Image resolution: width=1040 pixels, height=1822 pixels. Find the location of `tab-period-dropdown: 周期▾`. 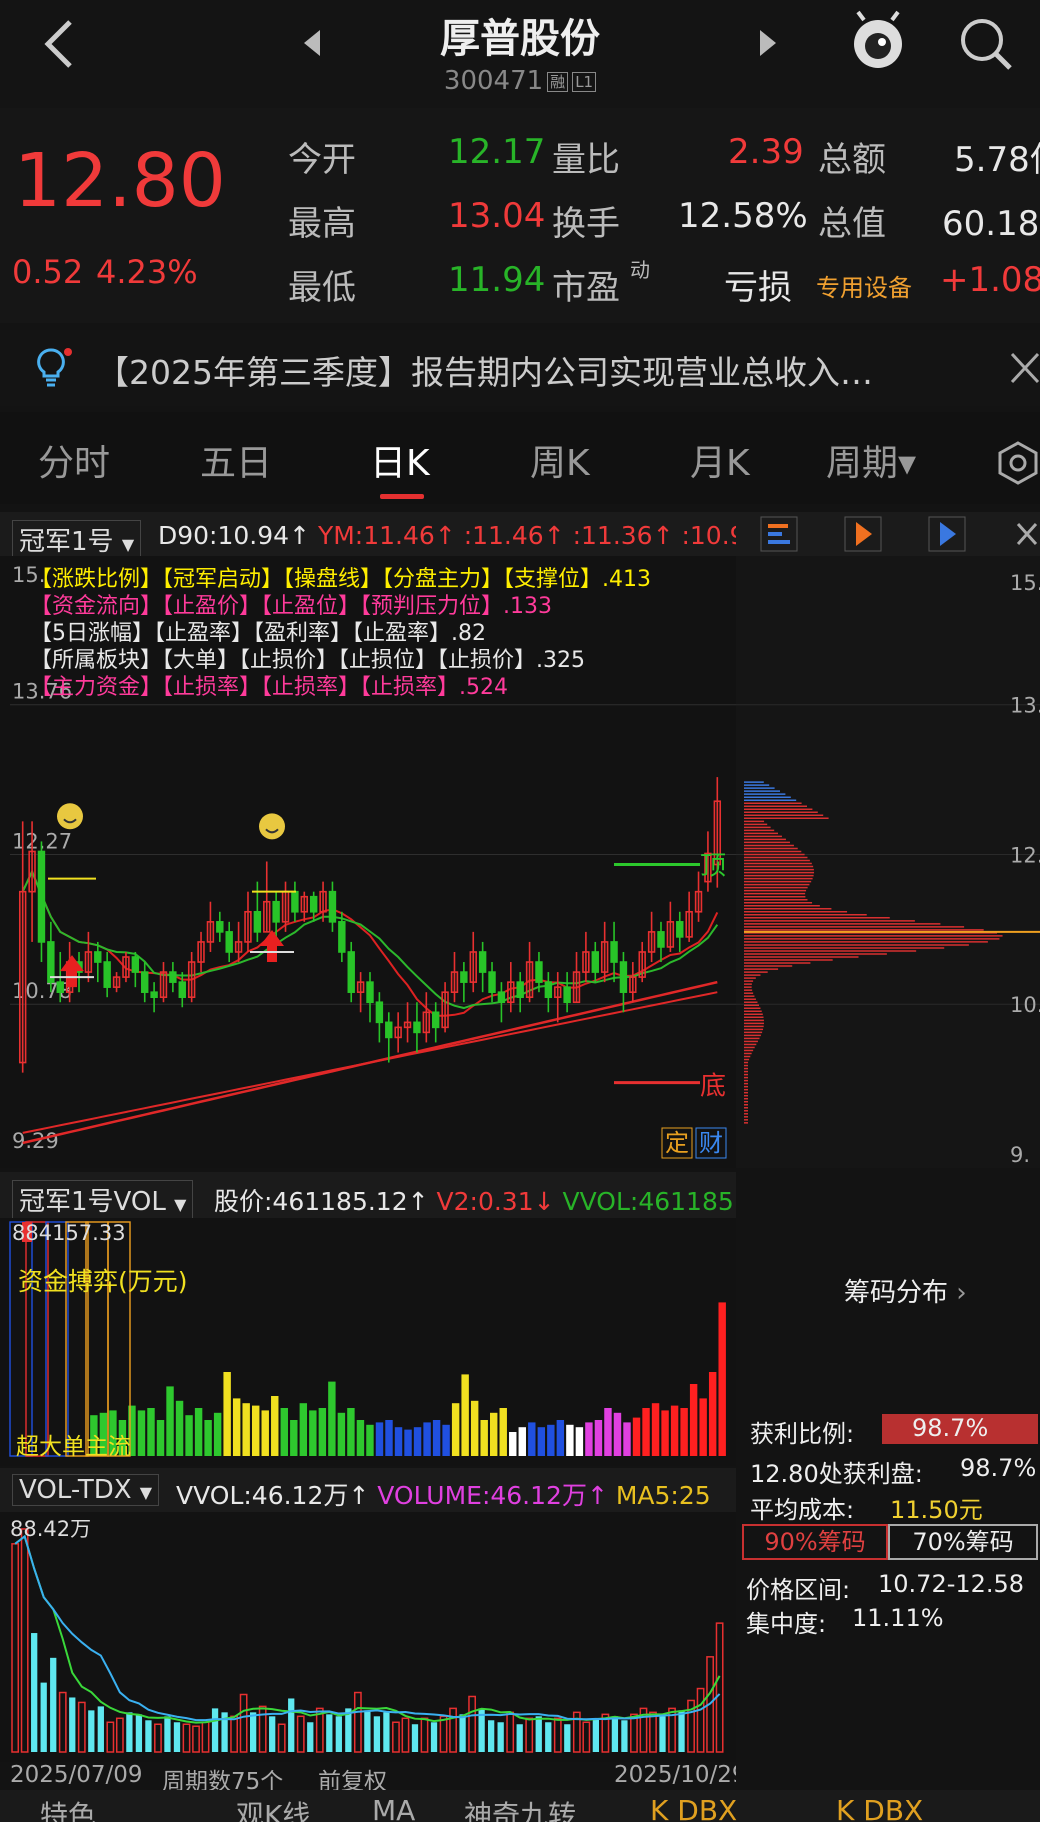

tab-period-dropdown: 周期▾ is located at coordinates (871, 460).